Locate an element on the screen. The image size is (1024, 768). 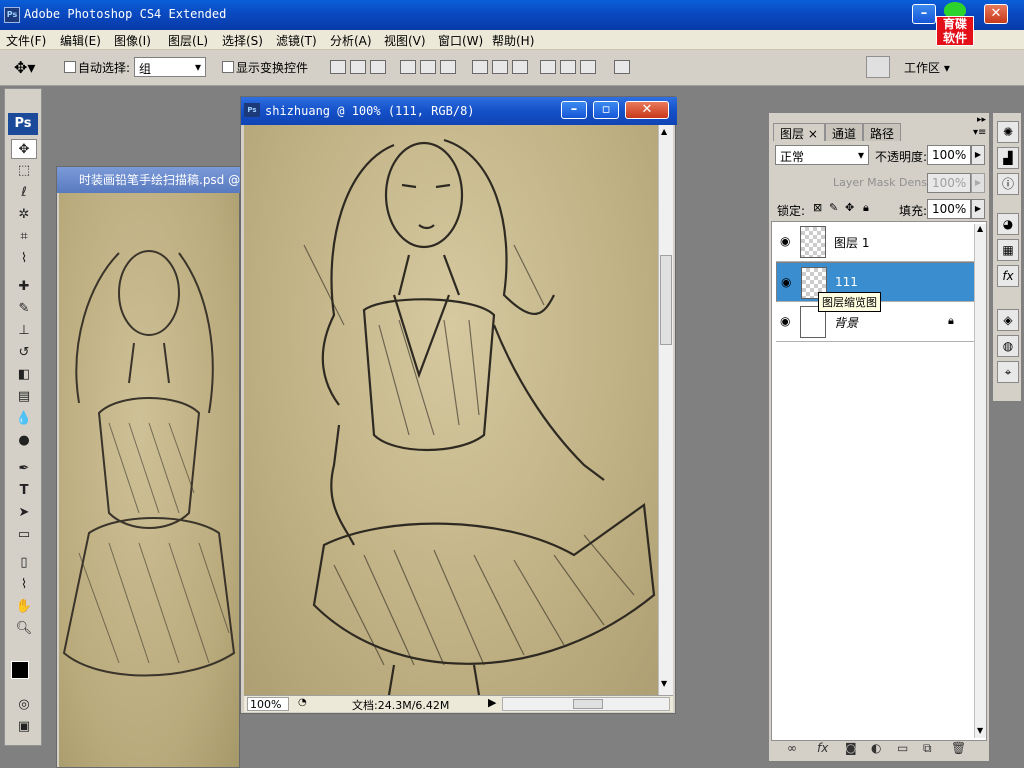
rectangle-shape-icon: ▭ is located at coordinates (24, 535).